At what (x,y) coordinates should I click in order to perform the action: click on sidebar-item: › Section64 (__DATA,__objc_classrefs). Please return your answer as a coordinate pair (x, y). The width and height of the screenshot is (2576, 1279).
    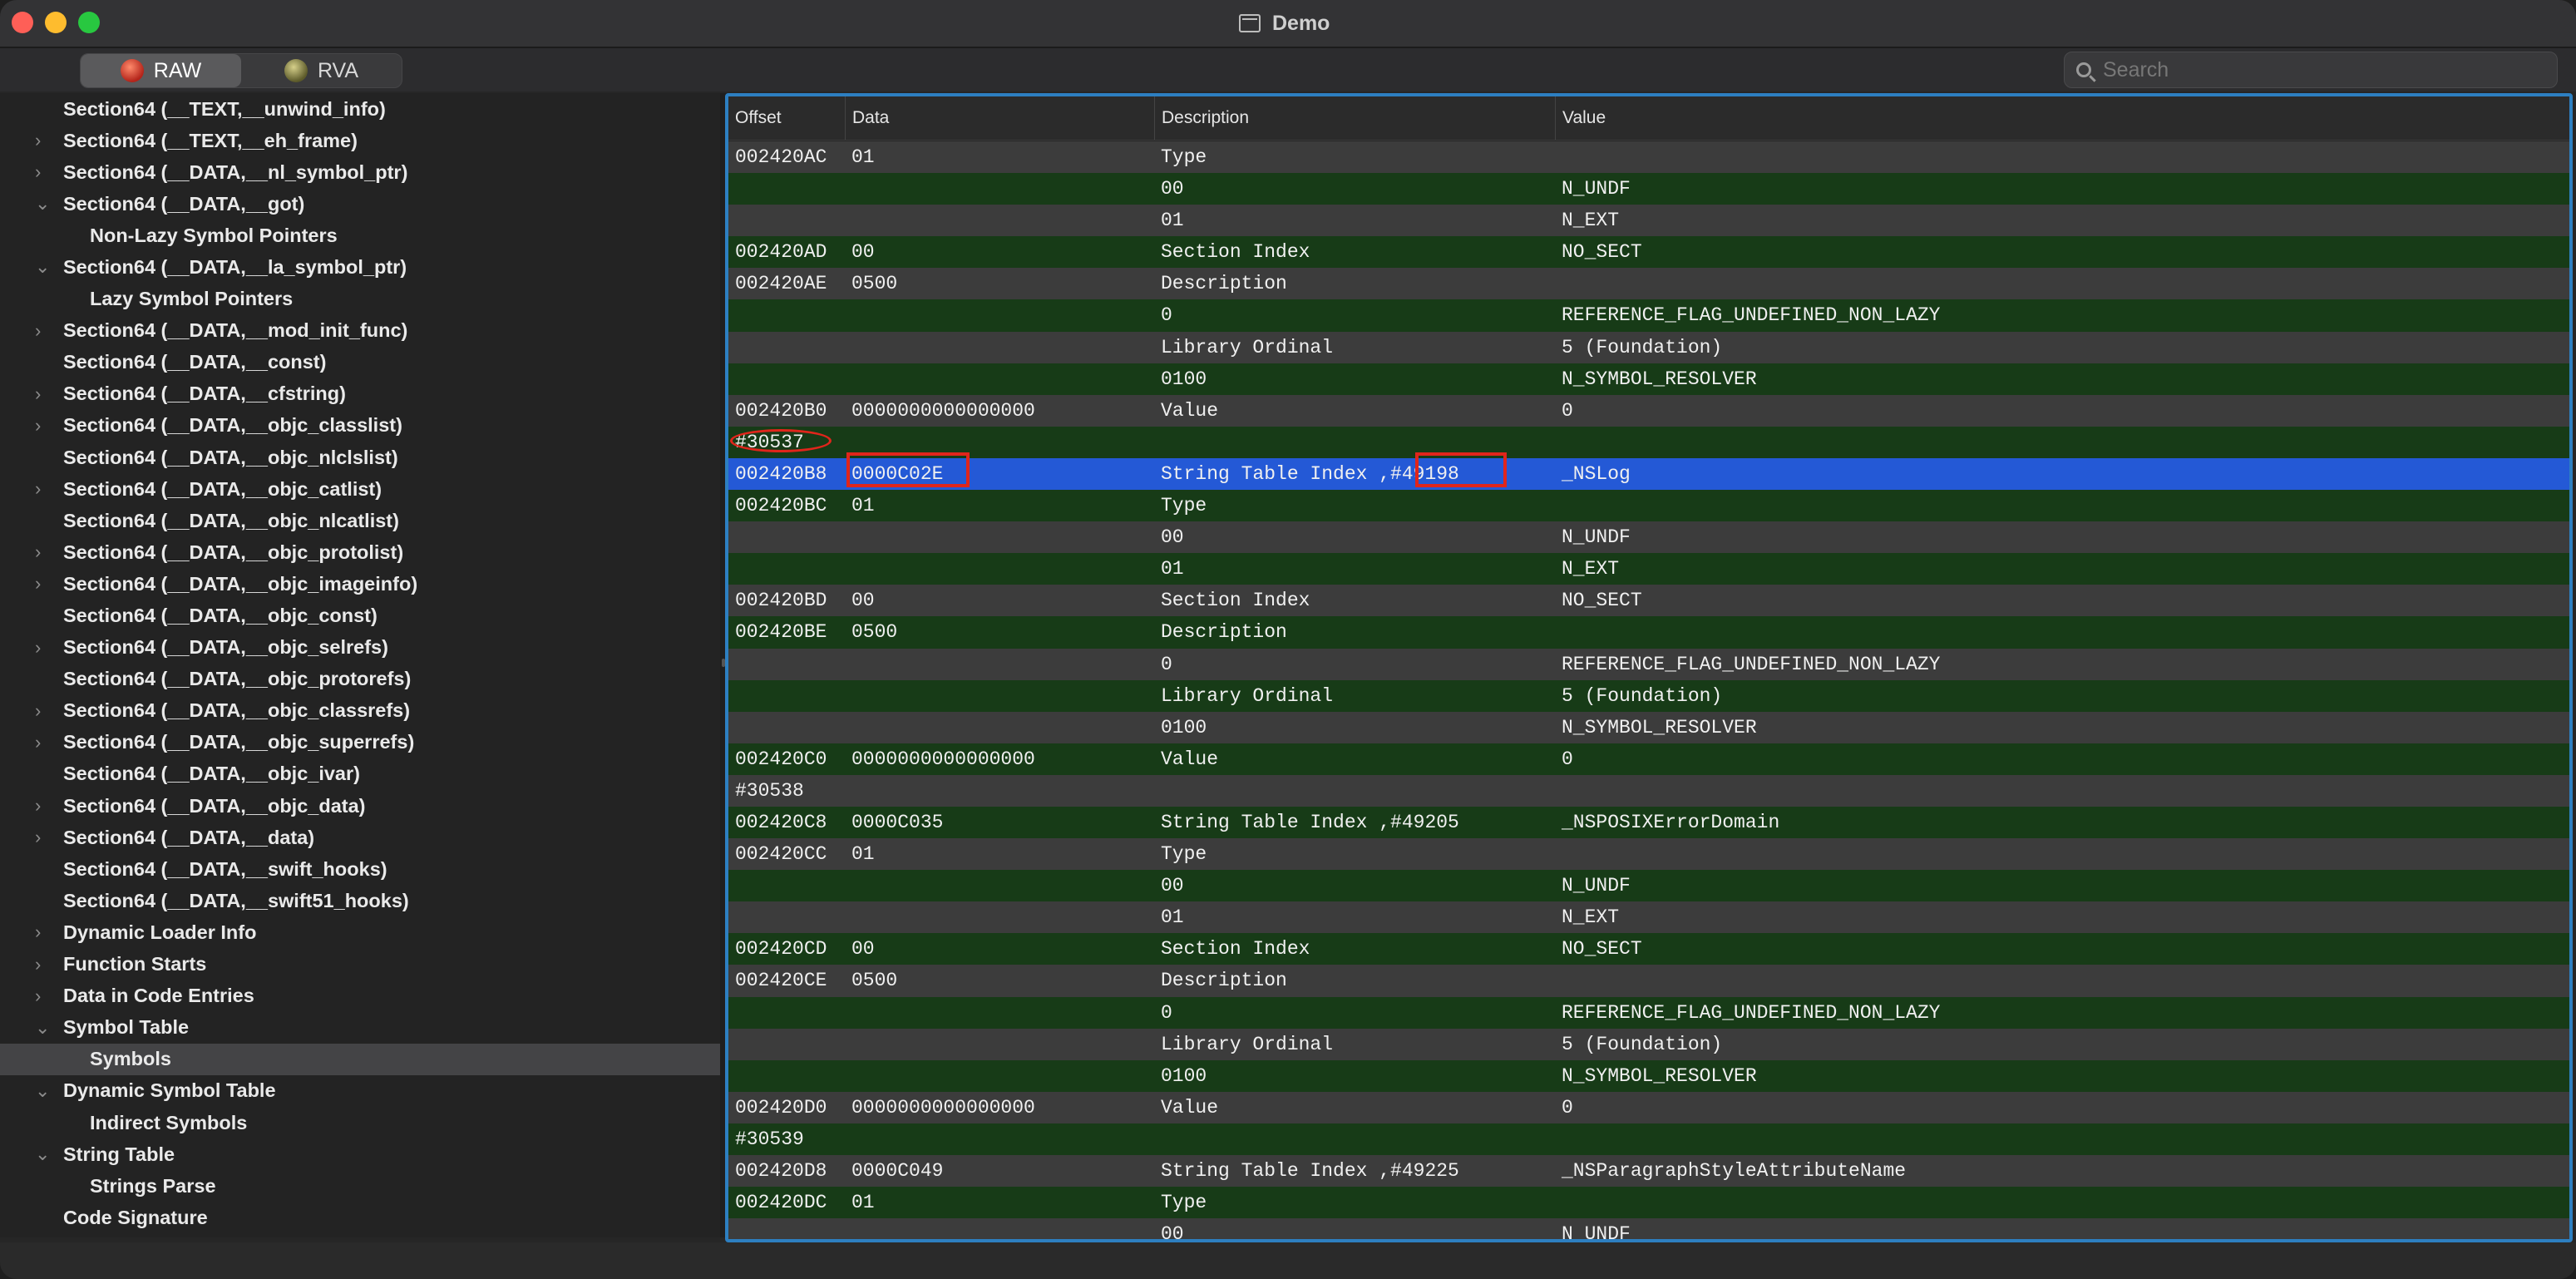
    Looking at the image, I should click on (360, 711).